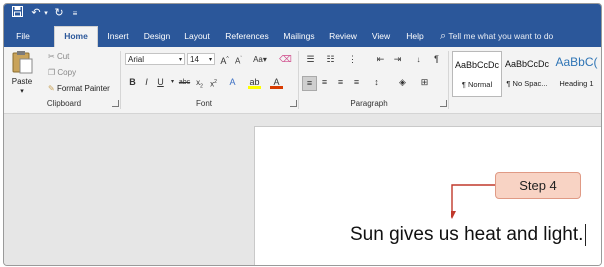 This screenshot has height=267, width=604. Describe the element at coordinates (46, 13) in the screenshot. I see `undo-dropdown-icon: ▾` at that location.